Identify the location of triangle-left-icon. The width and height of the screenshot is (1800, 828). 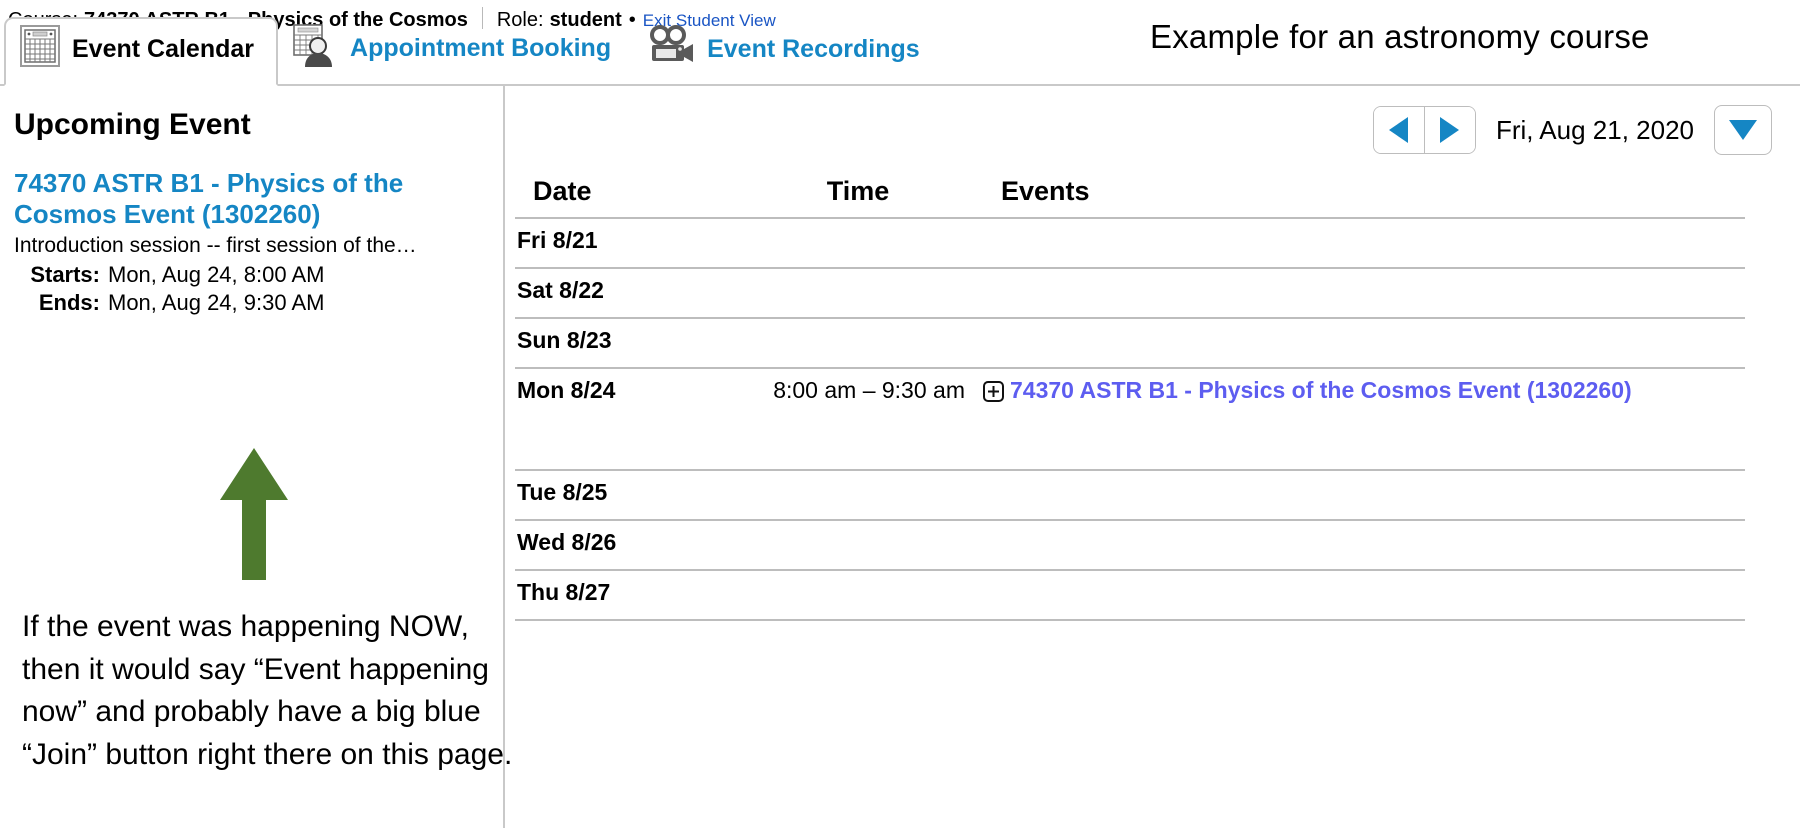
(1399, 130).